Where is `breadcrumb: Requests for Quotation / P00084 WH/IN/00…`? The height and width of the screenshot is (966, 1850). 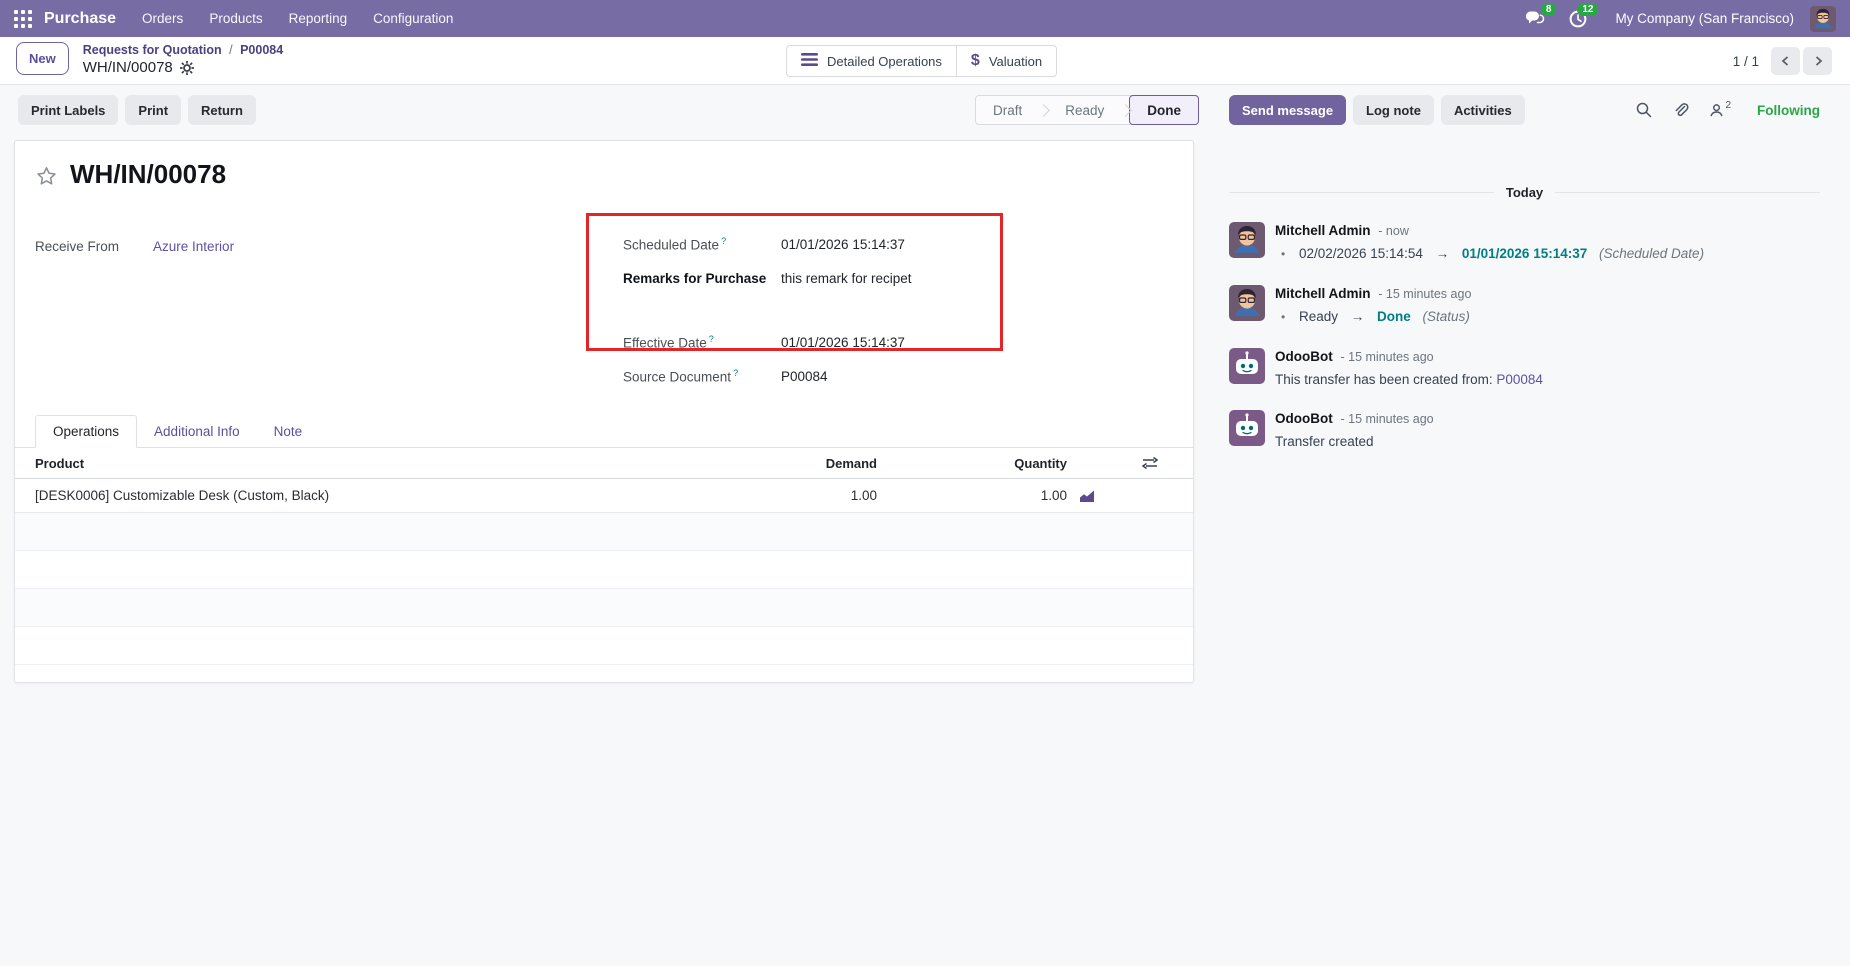
breadcrumb: Requests for Quotation / P00084 WH/IN/00… is located at coordinates (183, 60).